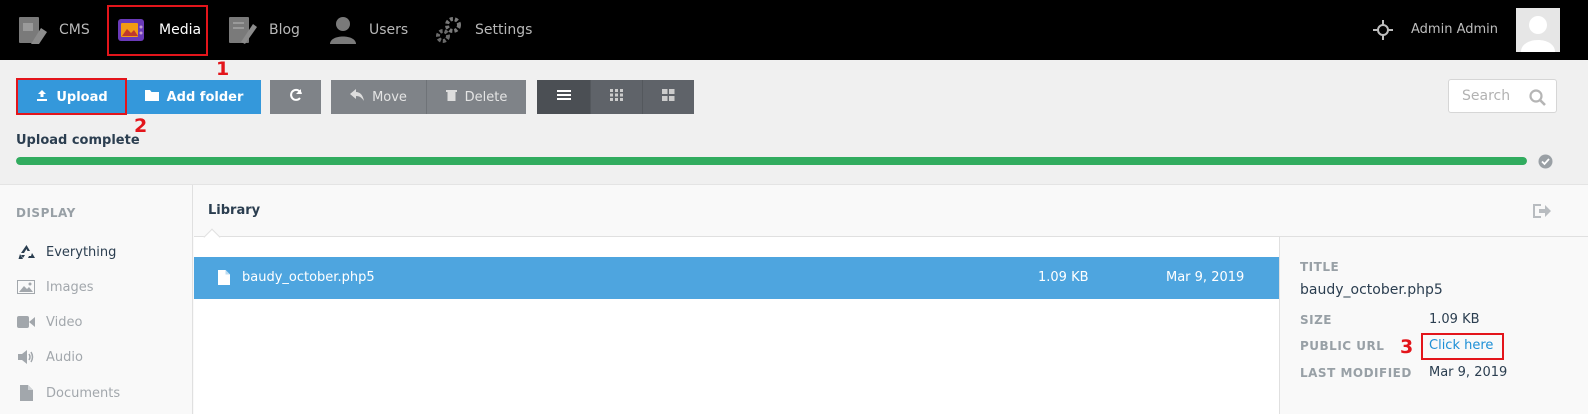 Image resolution: width=1588 pixels, height=414 pixels. Describe the element at coordinates (157, 30) in the screenshot. I see `annotation-box-media` at that location.